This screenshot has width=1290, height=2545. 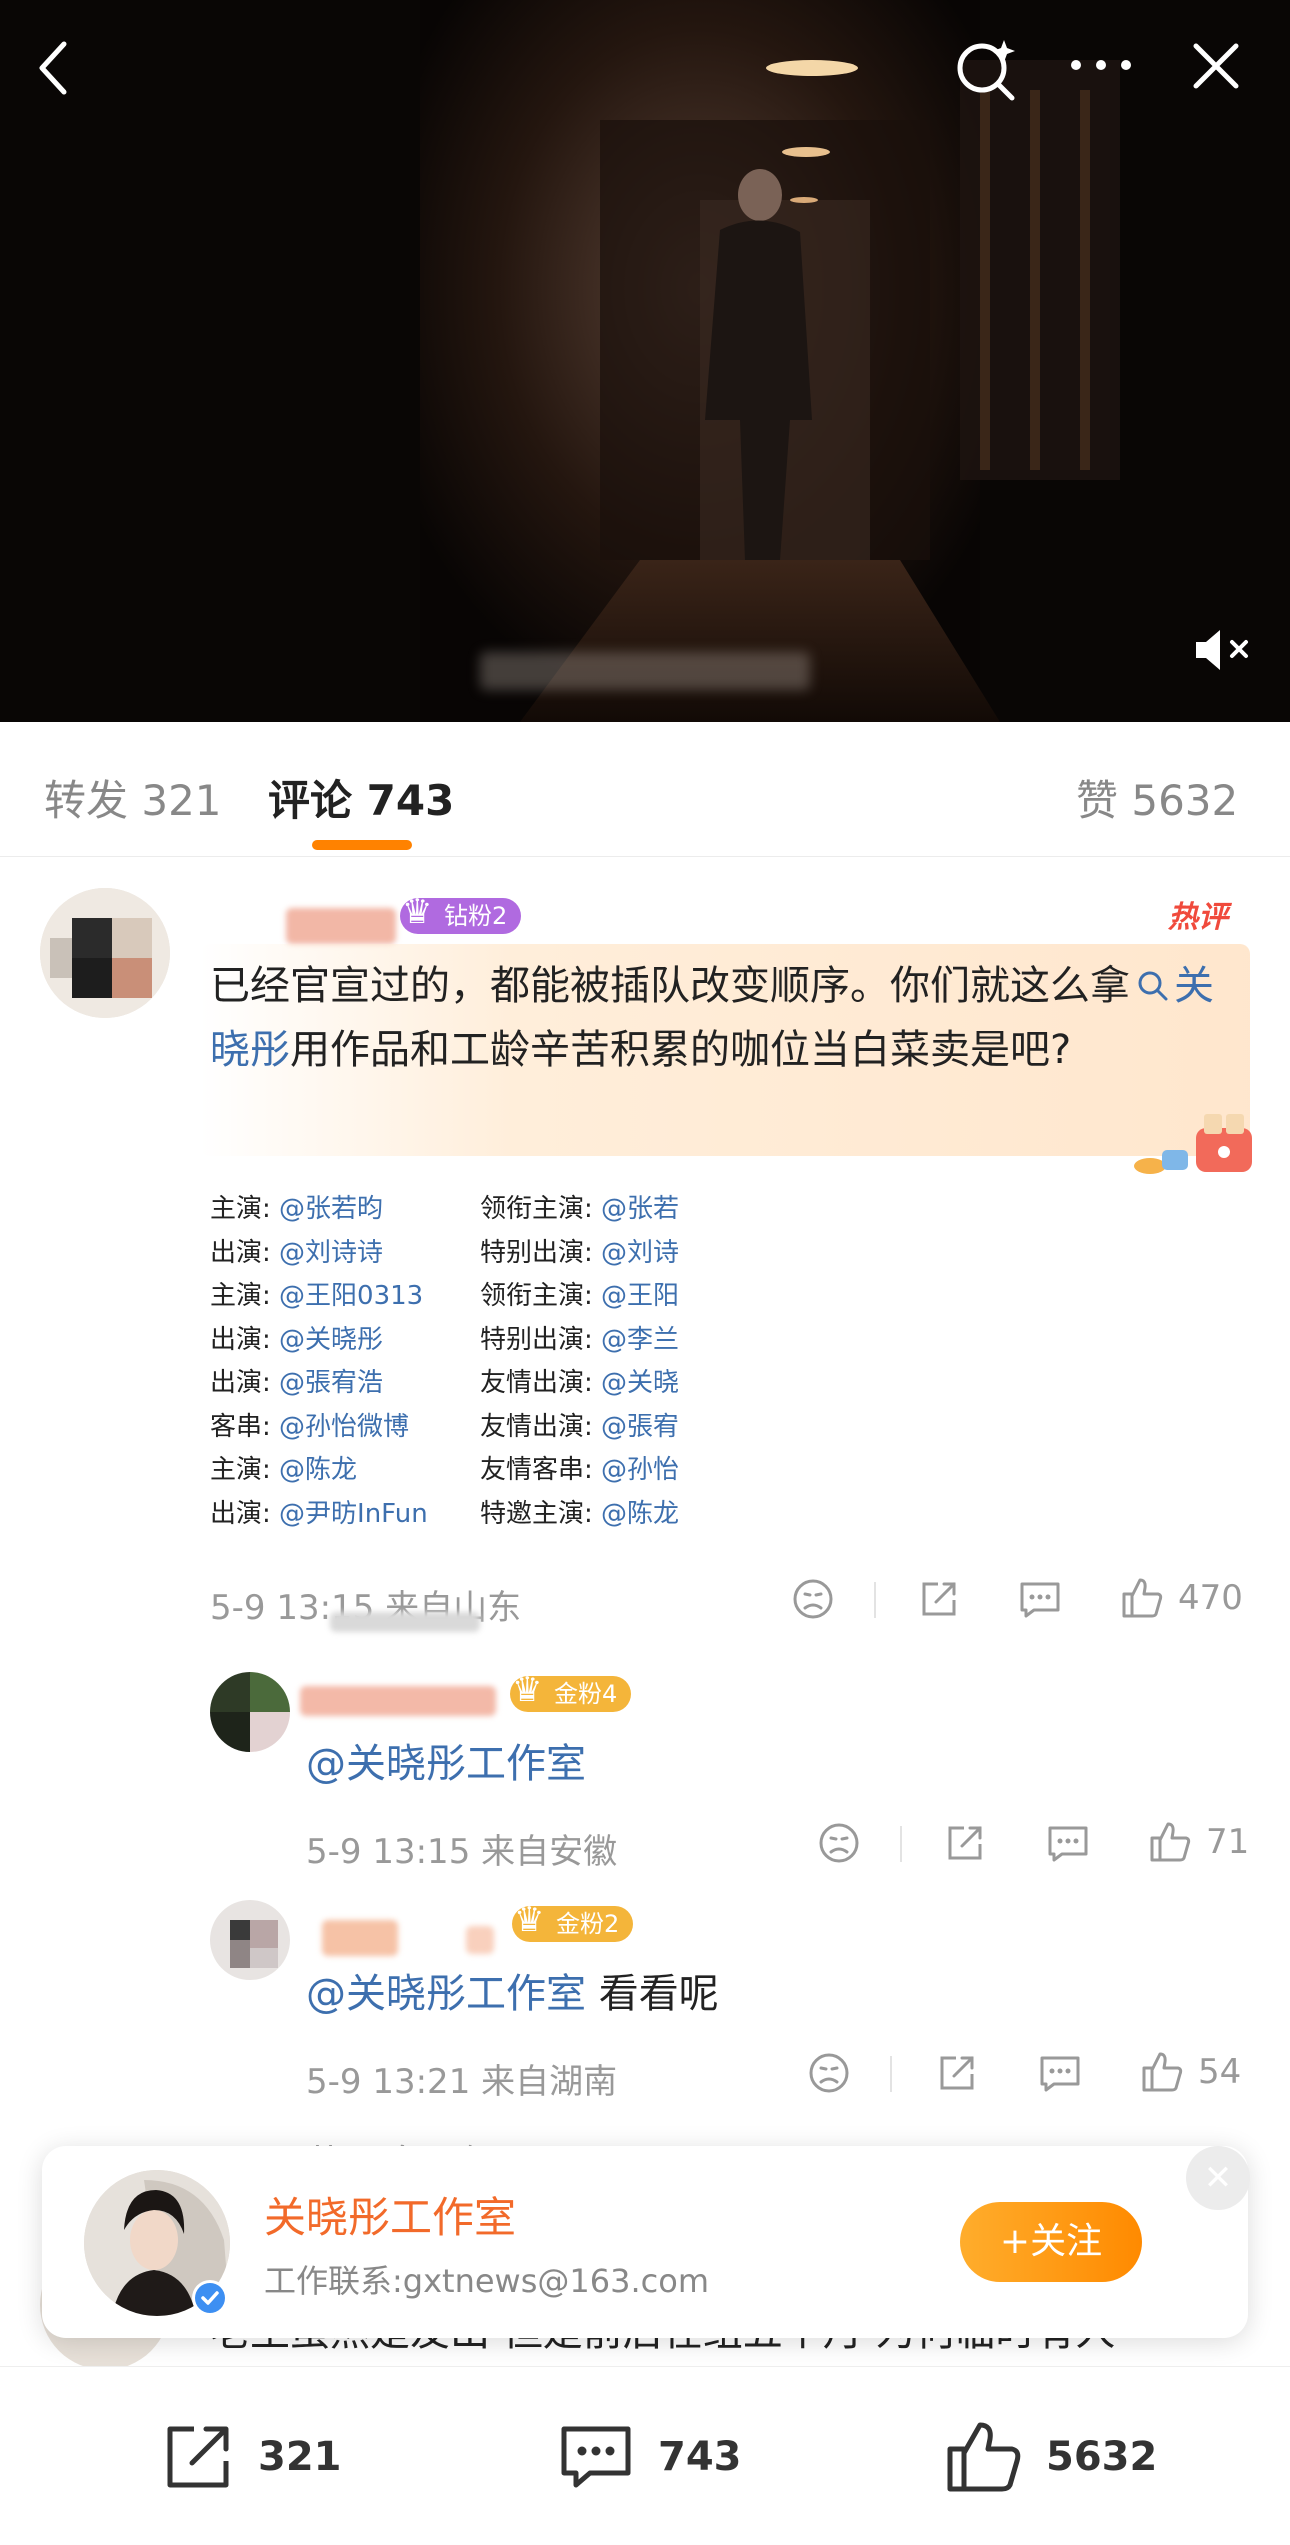 What do you see at coordinates (462, 1852) in the screenshot?
I see `reply-meta: 5-9 13:15 来自安徽` at bounding box center [462, 1852].